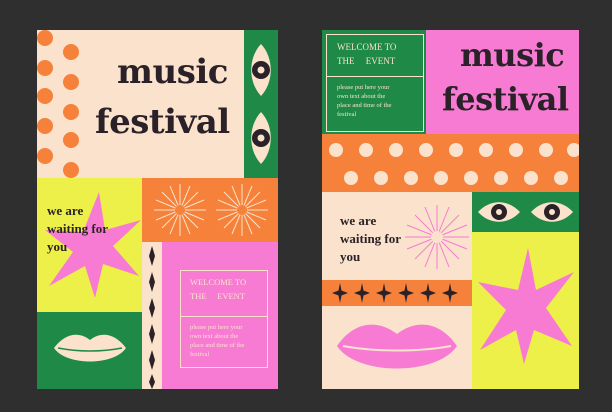 The image size is (612, 412). Describe the element at coordinates (261, 104) in the screenshot. I see `eyes-strip` at that location.